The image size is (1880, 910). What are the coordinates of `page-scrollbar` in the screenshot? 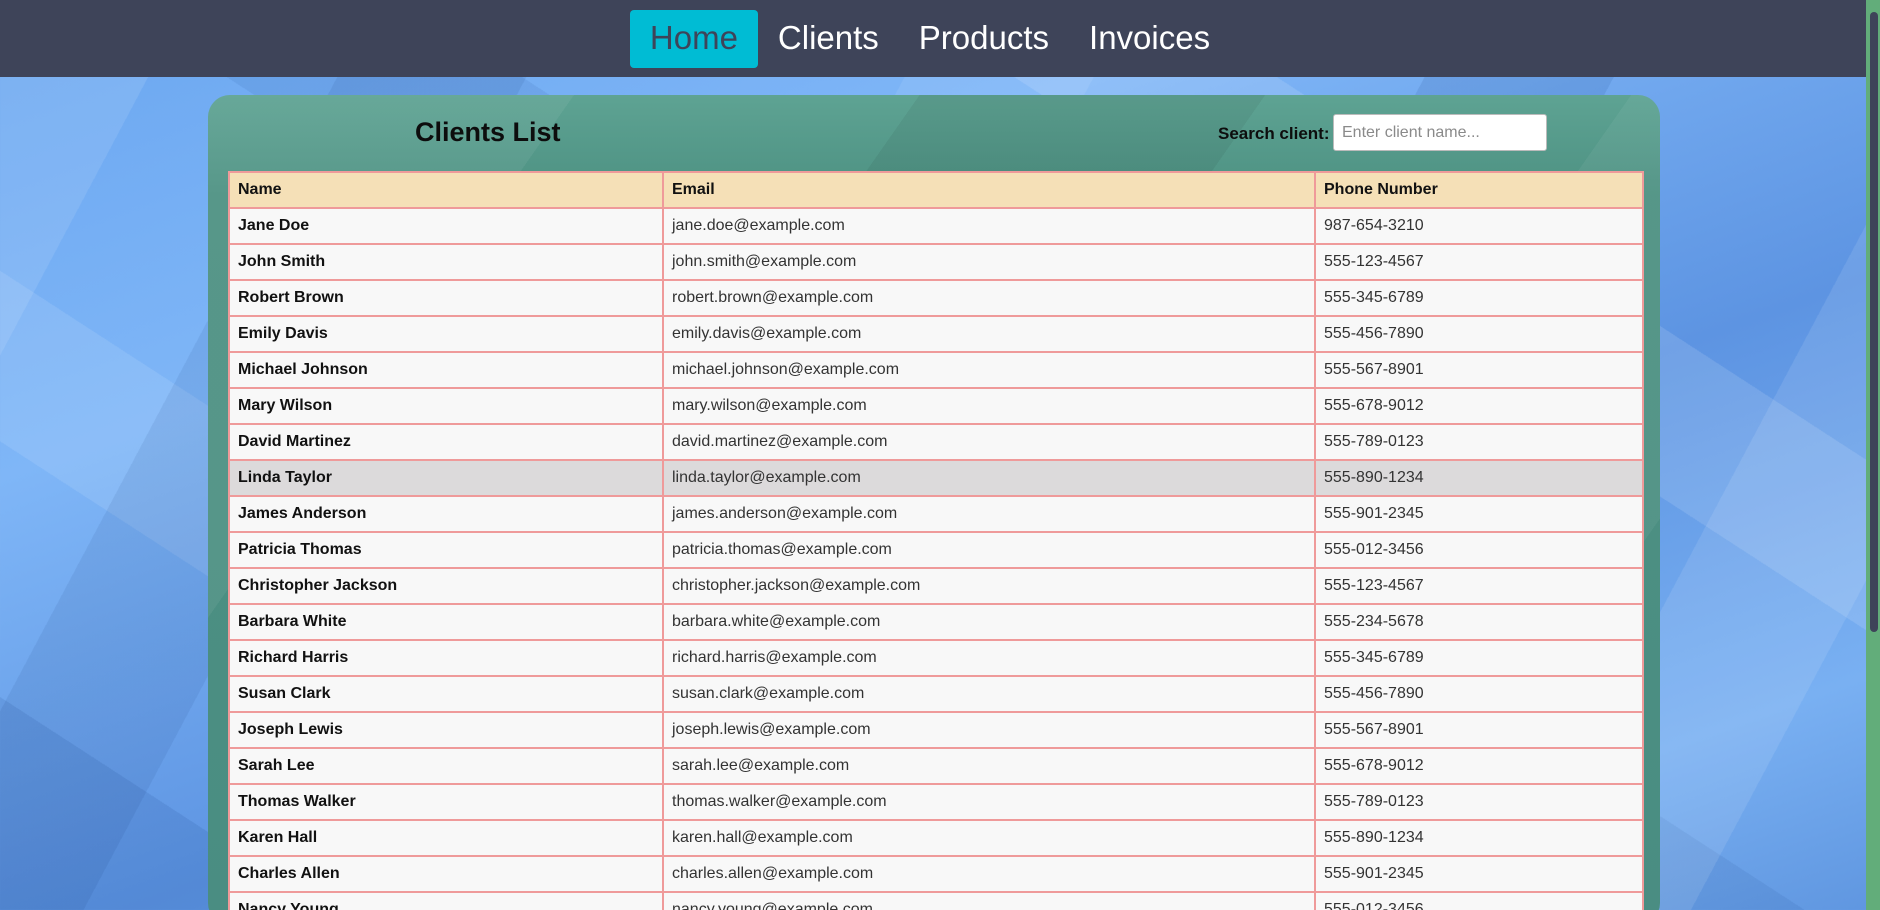 It's located at (1873, 455).